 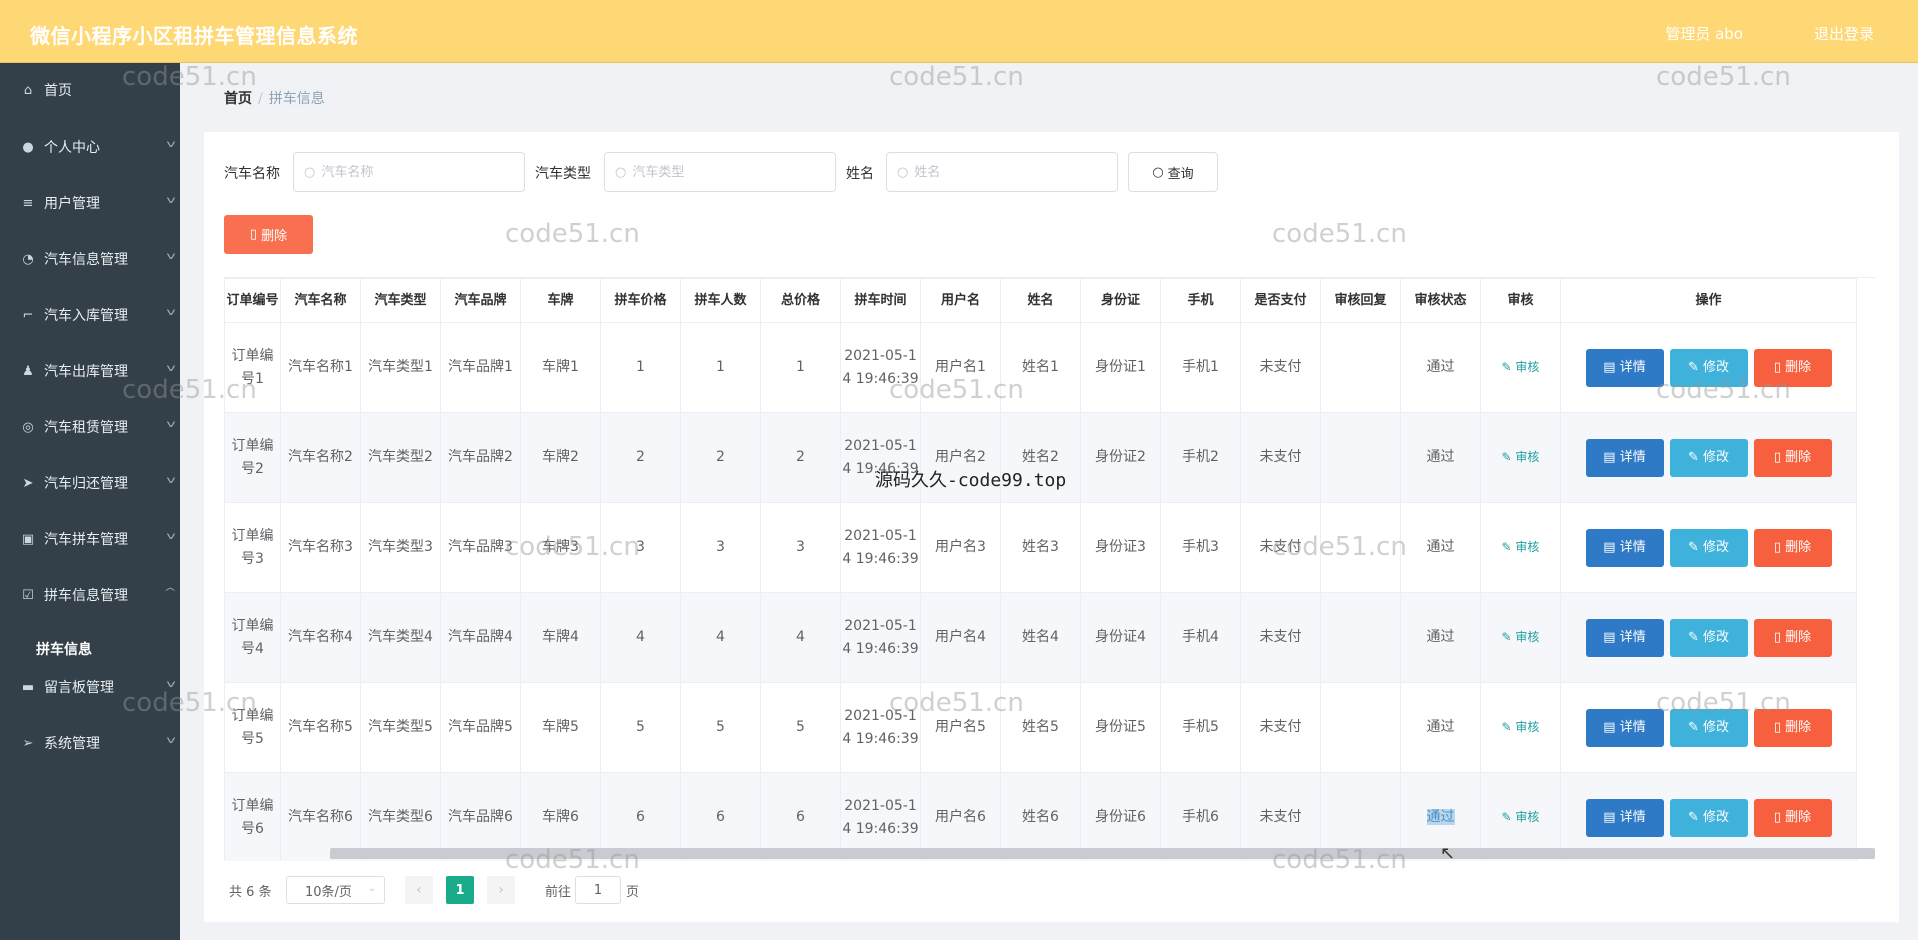 I want to click on cell-text: 身份证6, so click(x=1120, y=817).